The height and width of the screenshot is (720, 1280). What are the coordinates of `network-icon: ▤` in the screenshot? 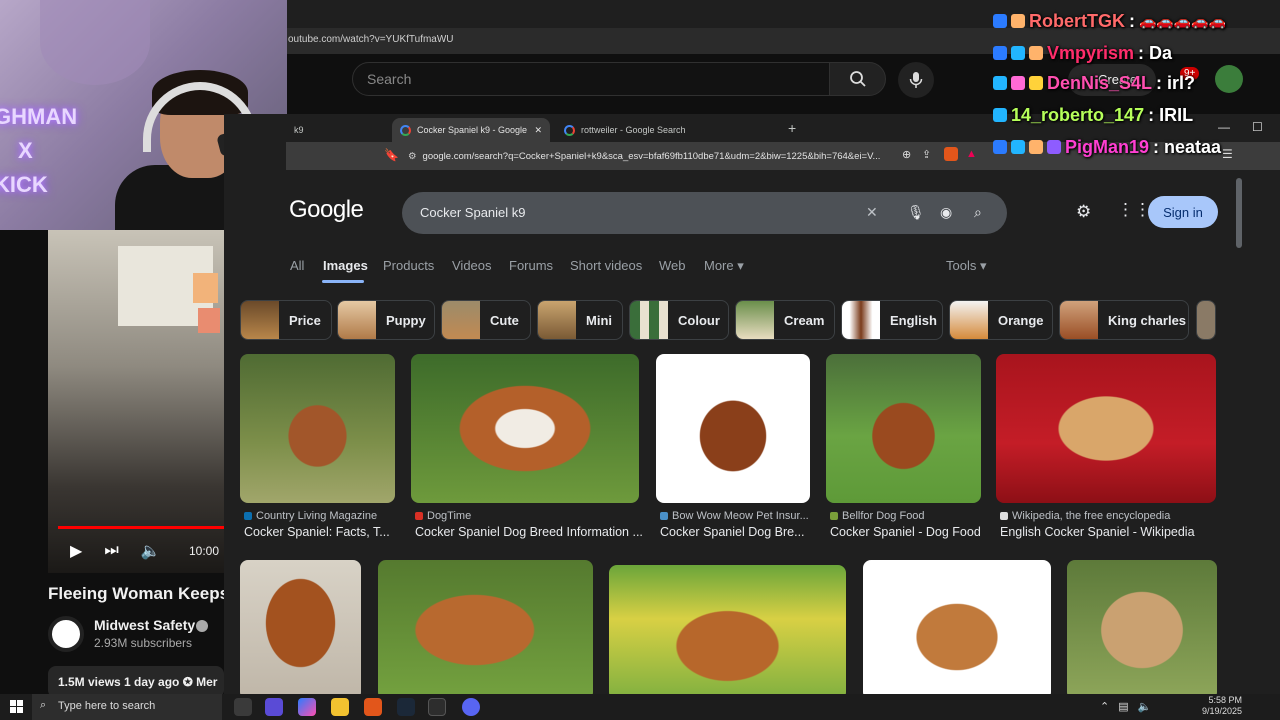 It's located at (1123, 706).